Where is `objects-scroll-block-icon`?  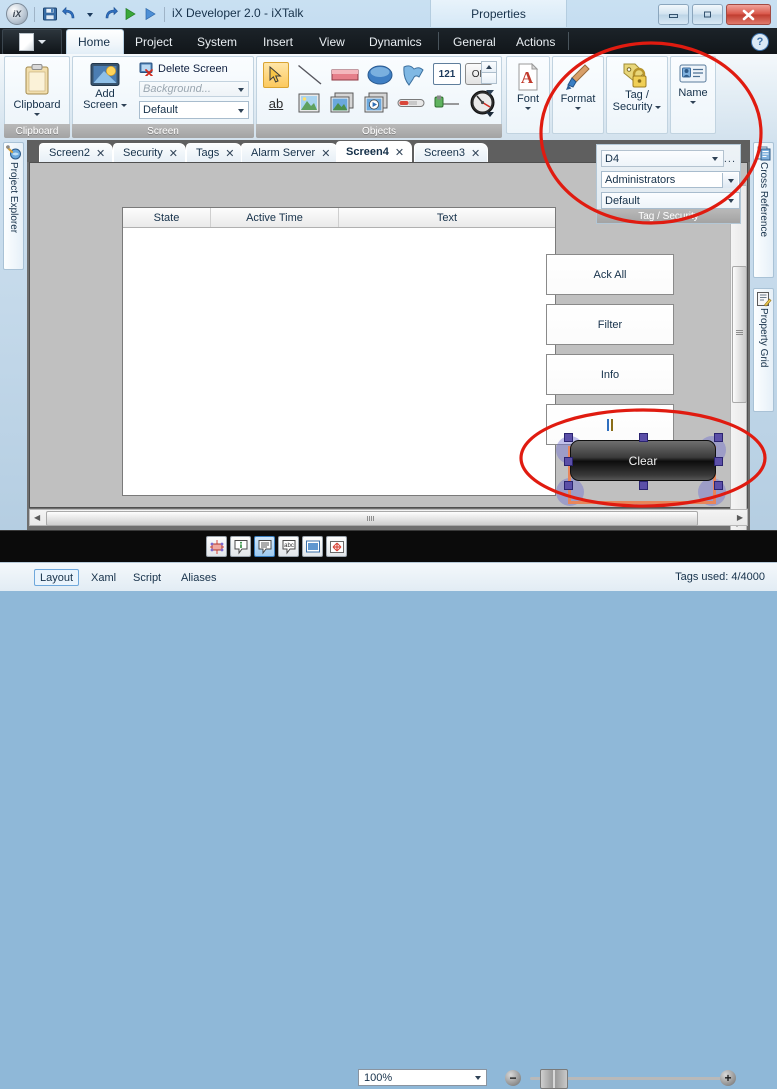 objects-scroll-block-icon is located at coordinates (489, 78).